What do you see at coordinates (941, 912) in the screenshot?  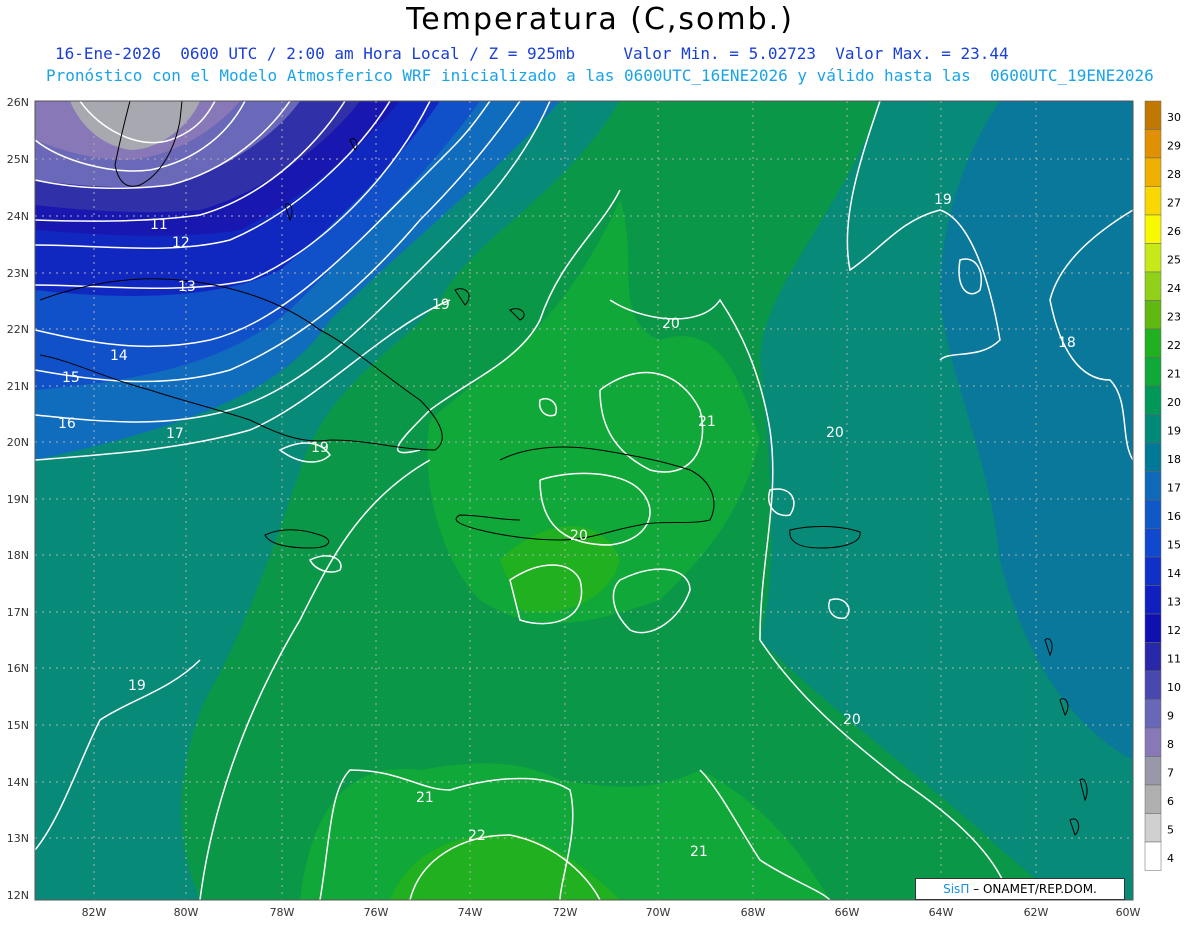 I see `lon-label: 64W` at bounding box center [941, 912].